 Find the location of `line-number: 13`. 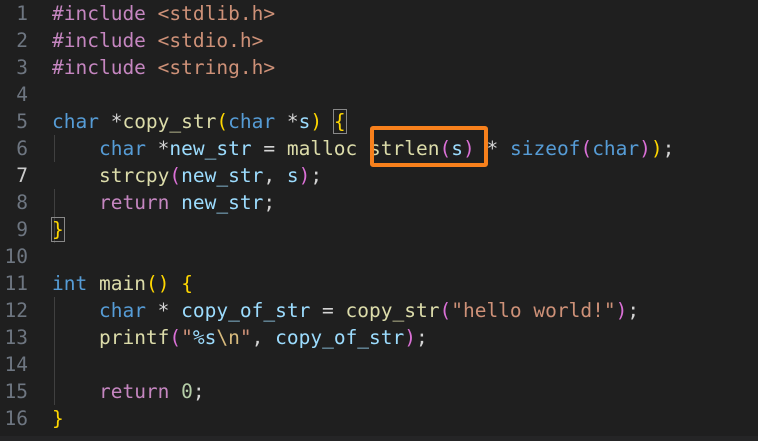

line-number: 13 is located at coordinates (16, 337).